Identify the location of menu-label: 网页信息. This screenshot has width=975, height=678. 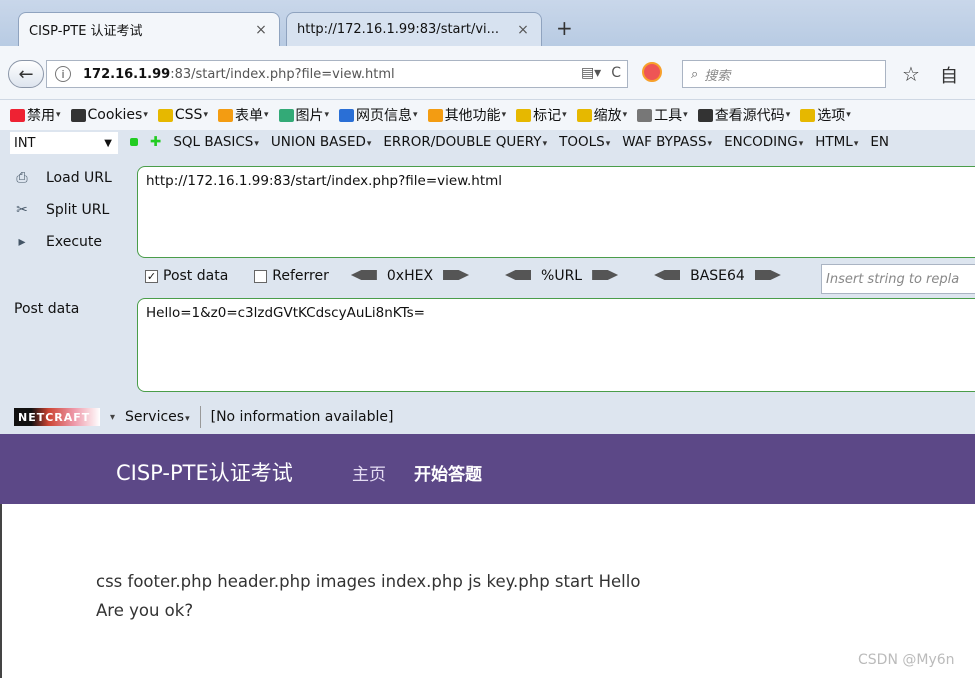
(384, 116).